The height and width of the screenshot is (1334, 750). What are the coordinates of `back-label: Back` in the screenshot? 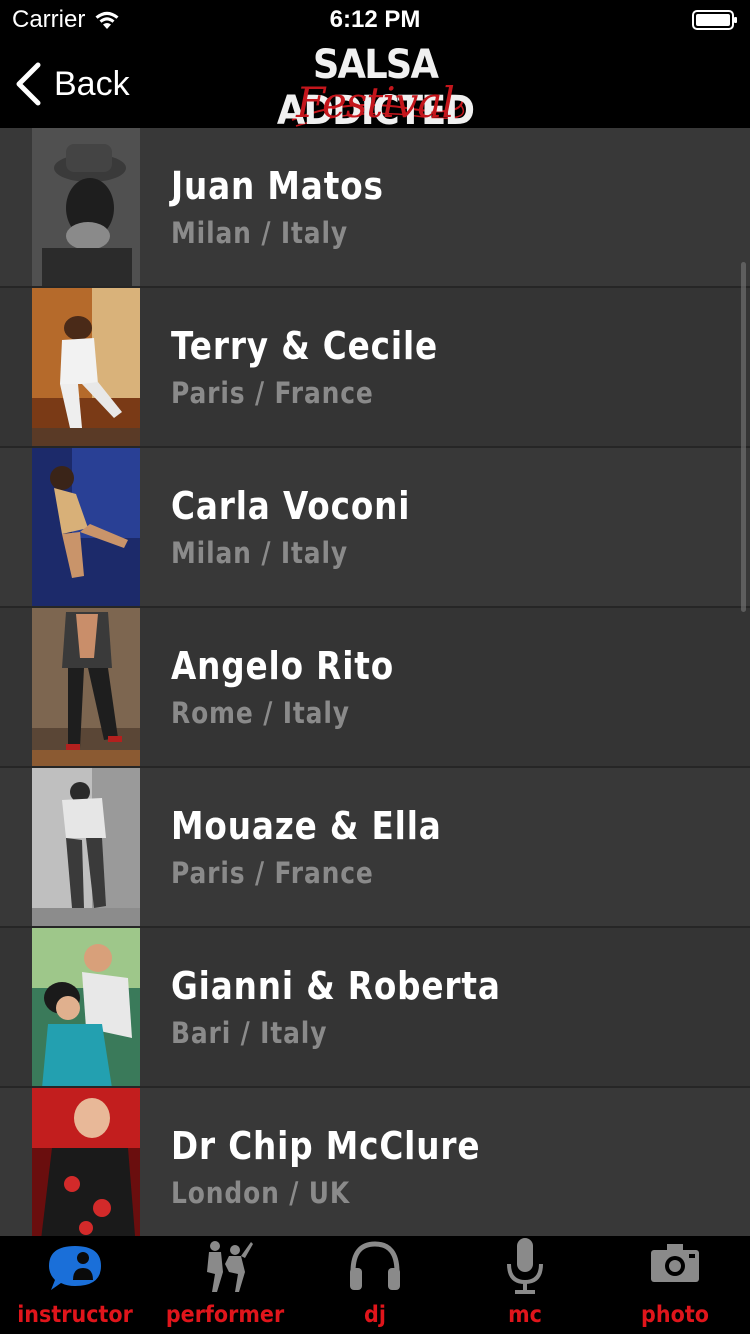 It's located at (92, 83).